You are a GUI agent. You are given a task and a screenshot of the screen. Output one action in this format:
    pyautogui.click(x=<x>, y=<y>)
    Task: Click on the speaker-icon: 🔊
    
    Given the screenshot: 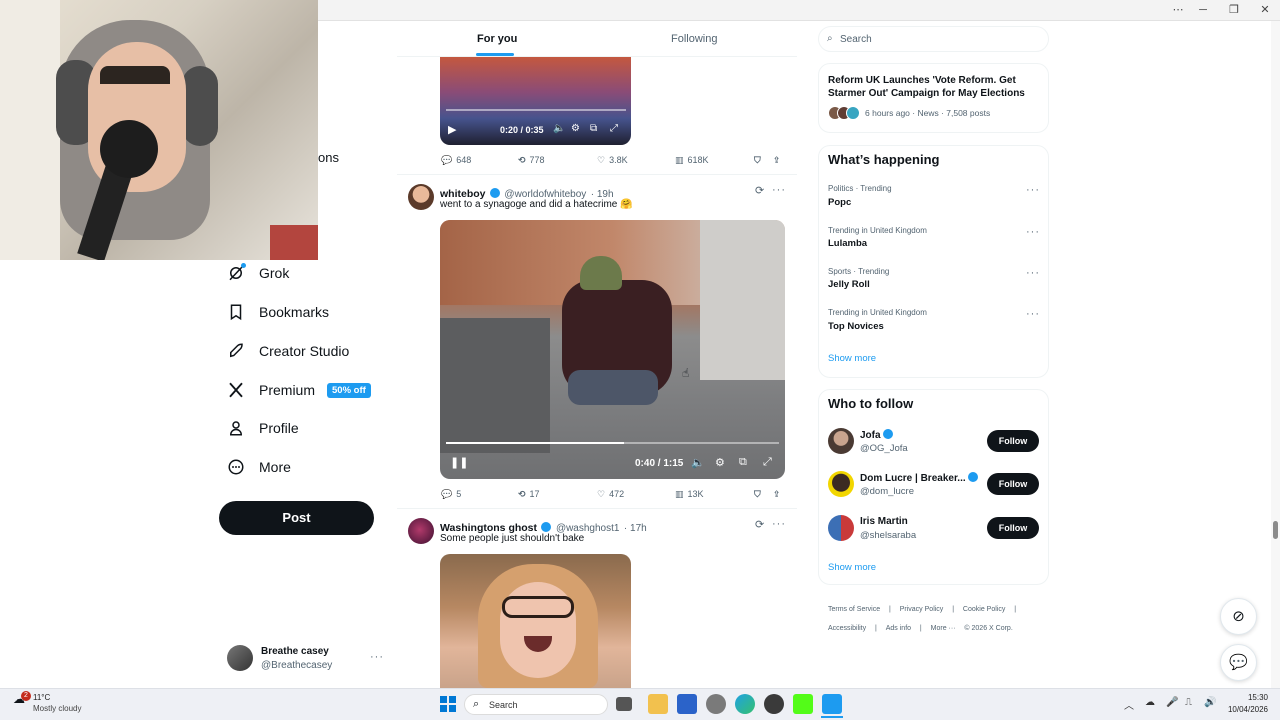 What is the action you would take?
    pyautogui.click(x=1210, y=702)
    